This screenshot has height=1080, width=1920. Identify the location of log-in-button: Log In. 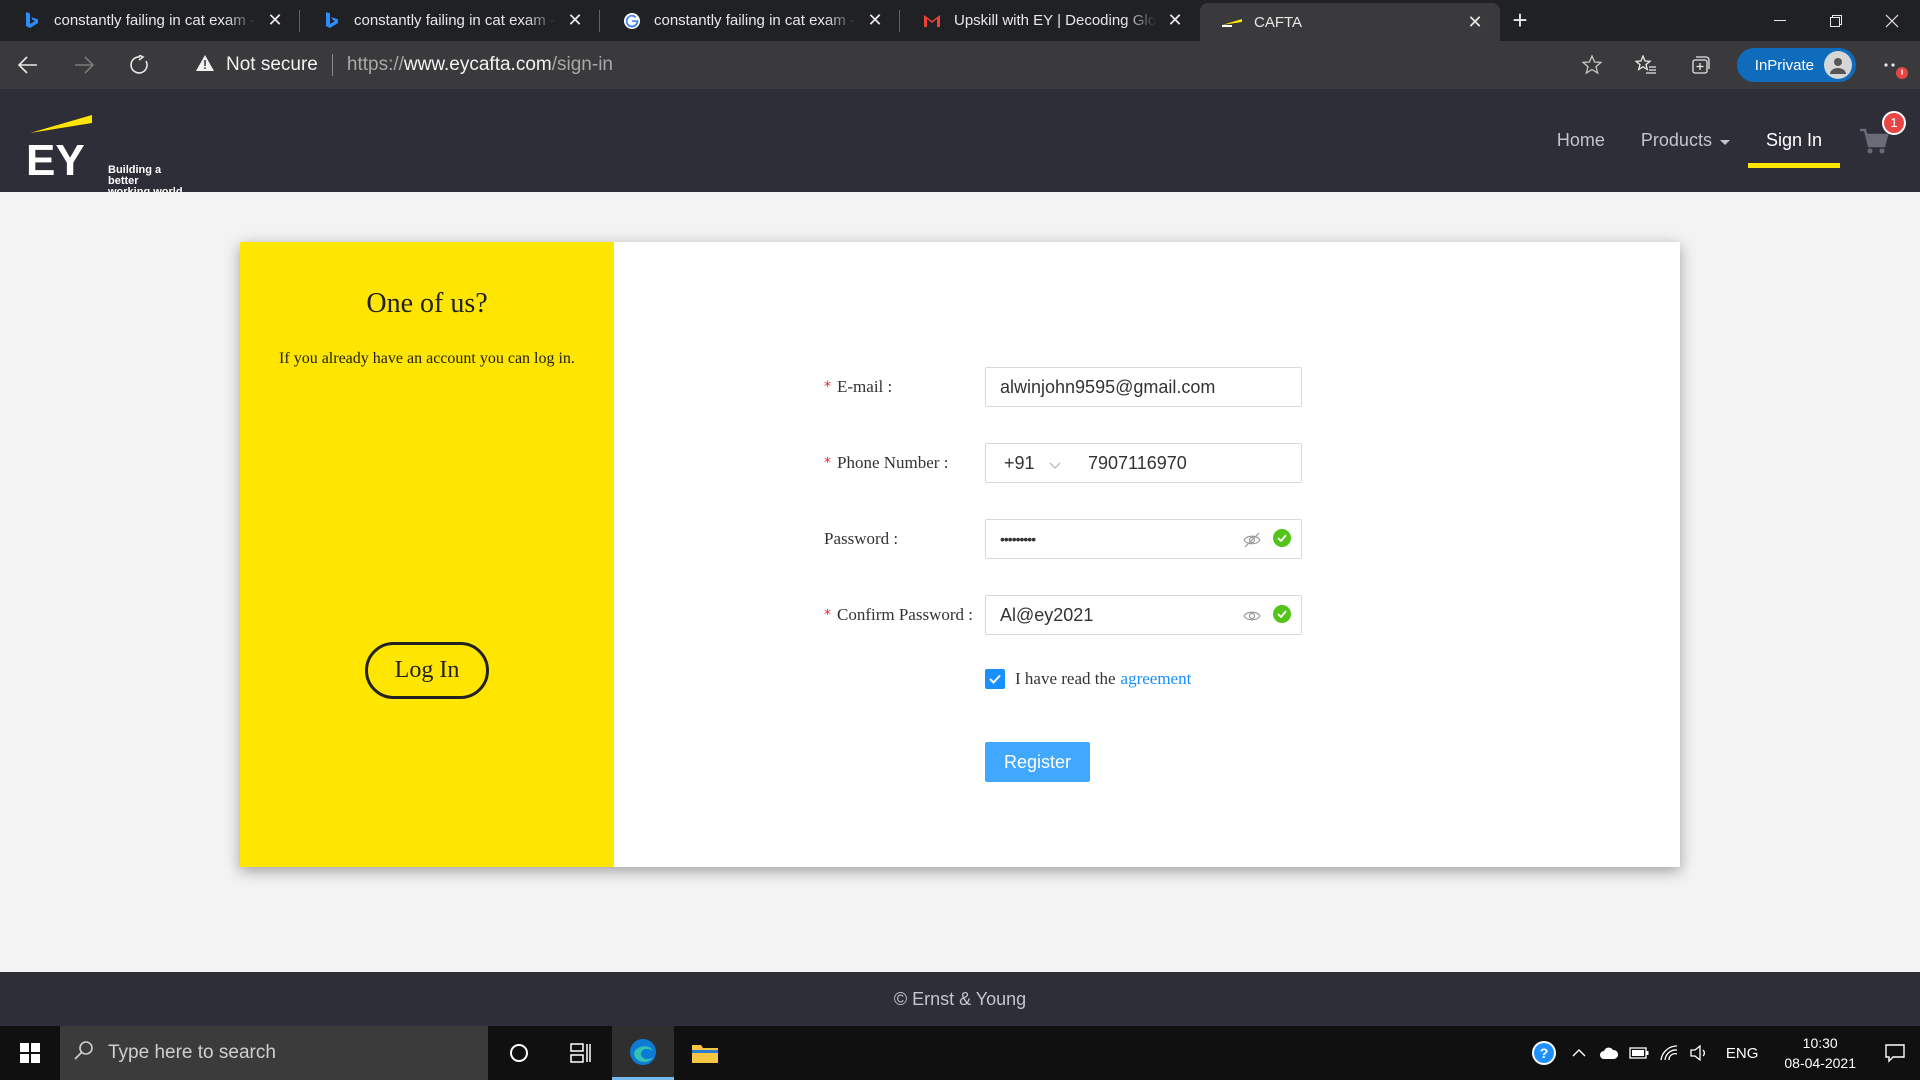
(427, 670).